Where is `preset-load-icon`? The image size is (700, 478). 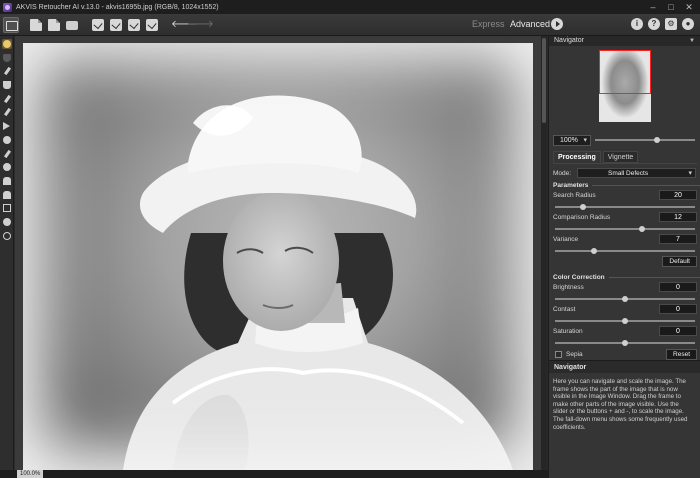 preset-load-icon is located at coordinates (152, 24).